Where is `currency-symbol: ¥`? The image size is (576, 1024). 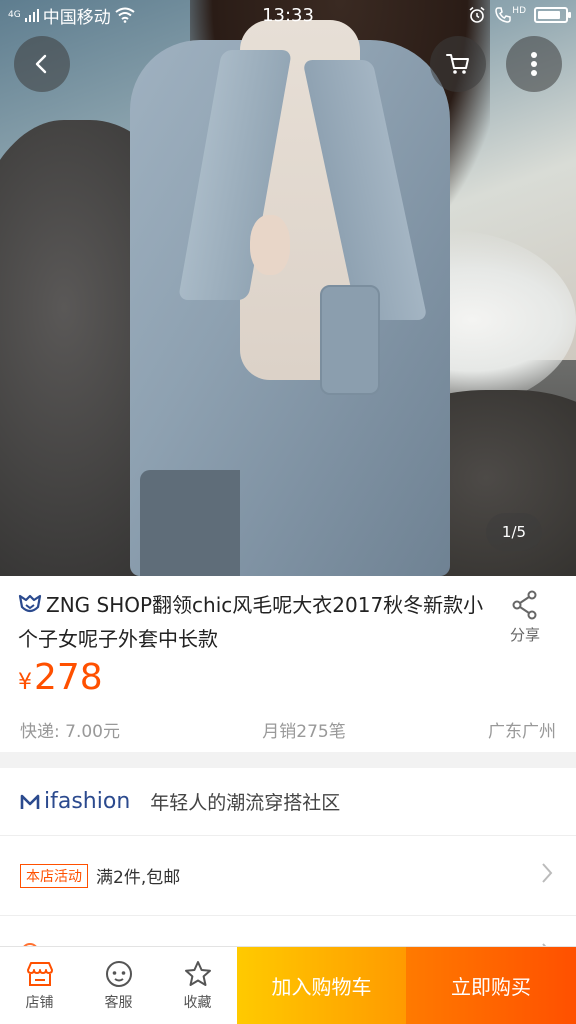 currency-symbol: ¥ is located at coordinates (25, 682).